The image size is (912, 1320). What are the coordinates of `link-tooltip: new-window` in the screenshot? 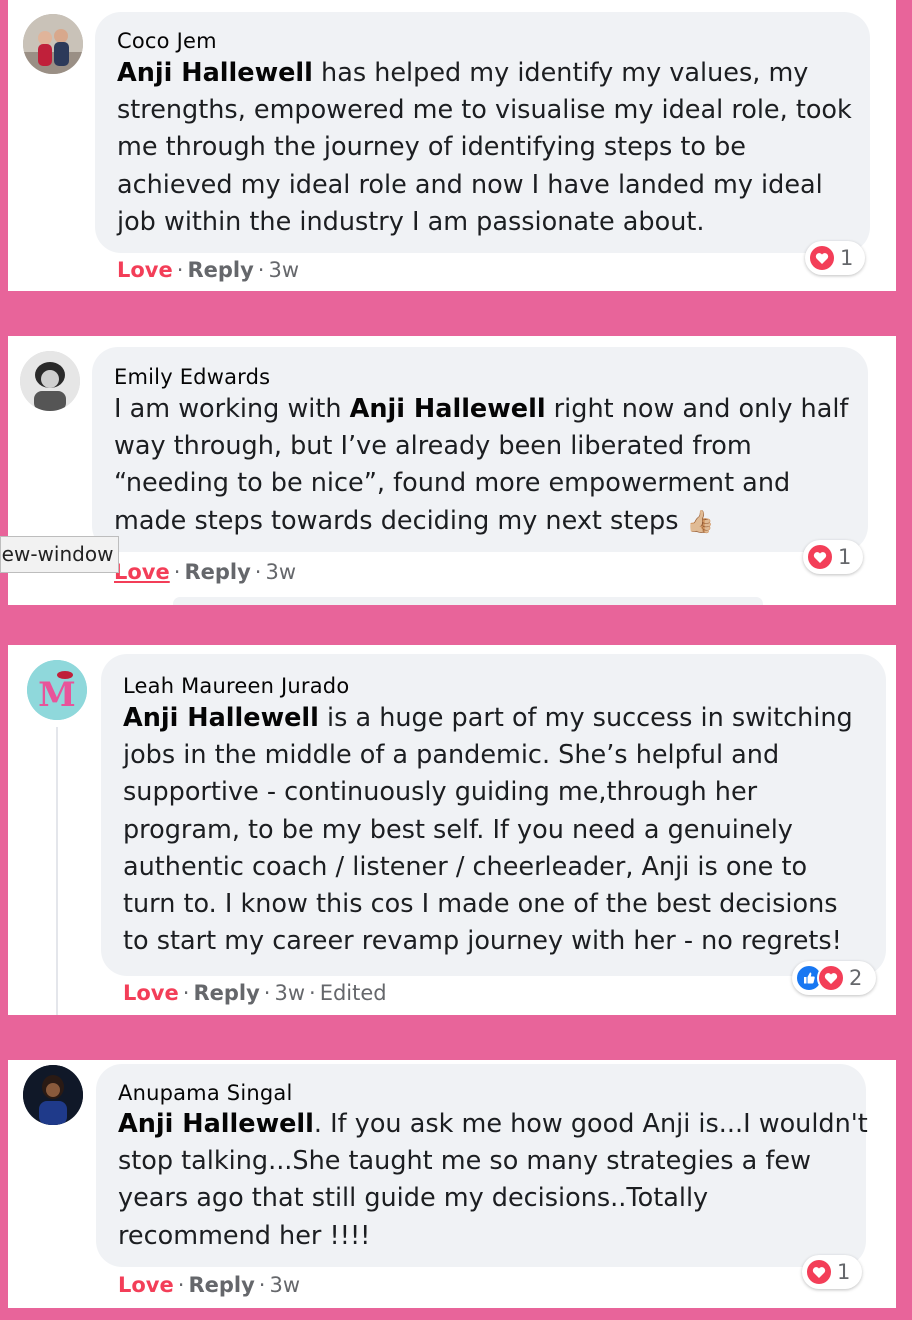 It's located at (59, 554).